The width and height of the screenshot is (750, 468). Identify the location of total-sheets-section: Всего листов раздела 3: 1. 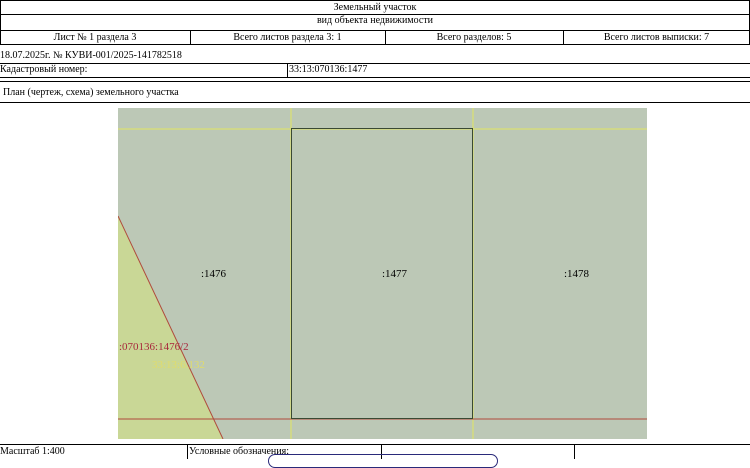
(287, 37).